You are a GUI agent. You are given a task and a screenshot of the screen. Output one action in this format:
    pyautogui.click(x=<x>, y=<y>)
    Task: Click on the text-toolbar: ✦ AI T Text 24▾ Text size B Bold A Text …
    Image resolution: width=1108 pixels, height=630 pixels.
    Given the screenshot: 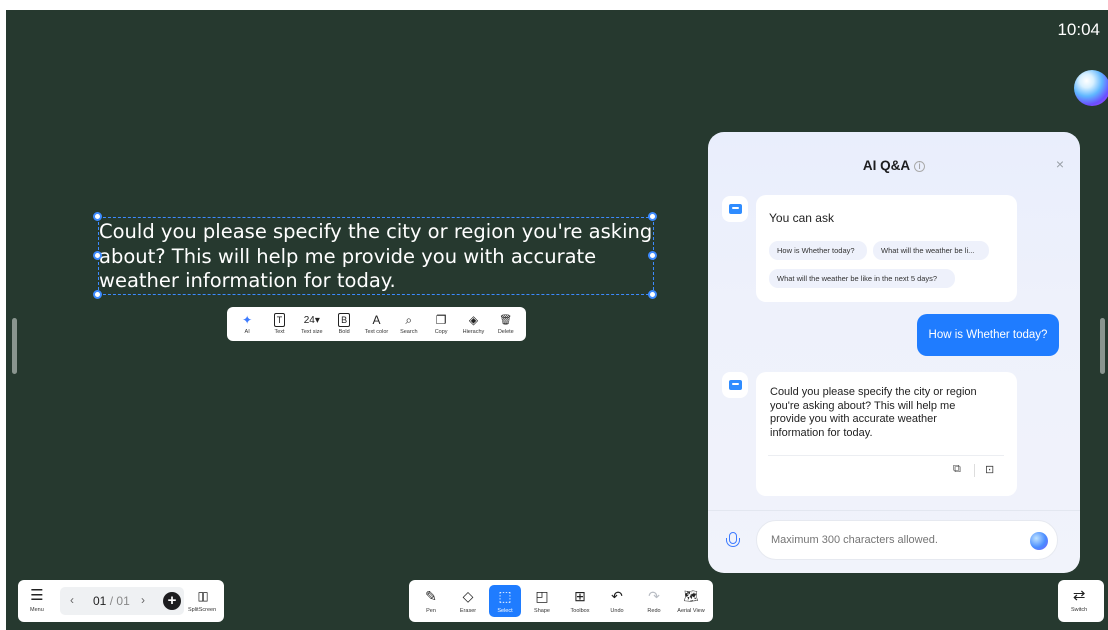 What is the action you would take?
    pyautogui.click(x=376, y=324)
    